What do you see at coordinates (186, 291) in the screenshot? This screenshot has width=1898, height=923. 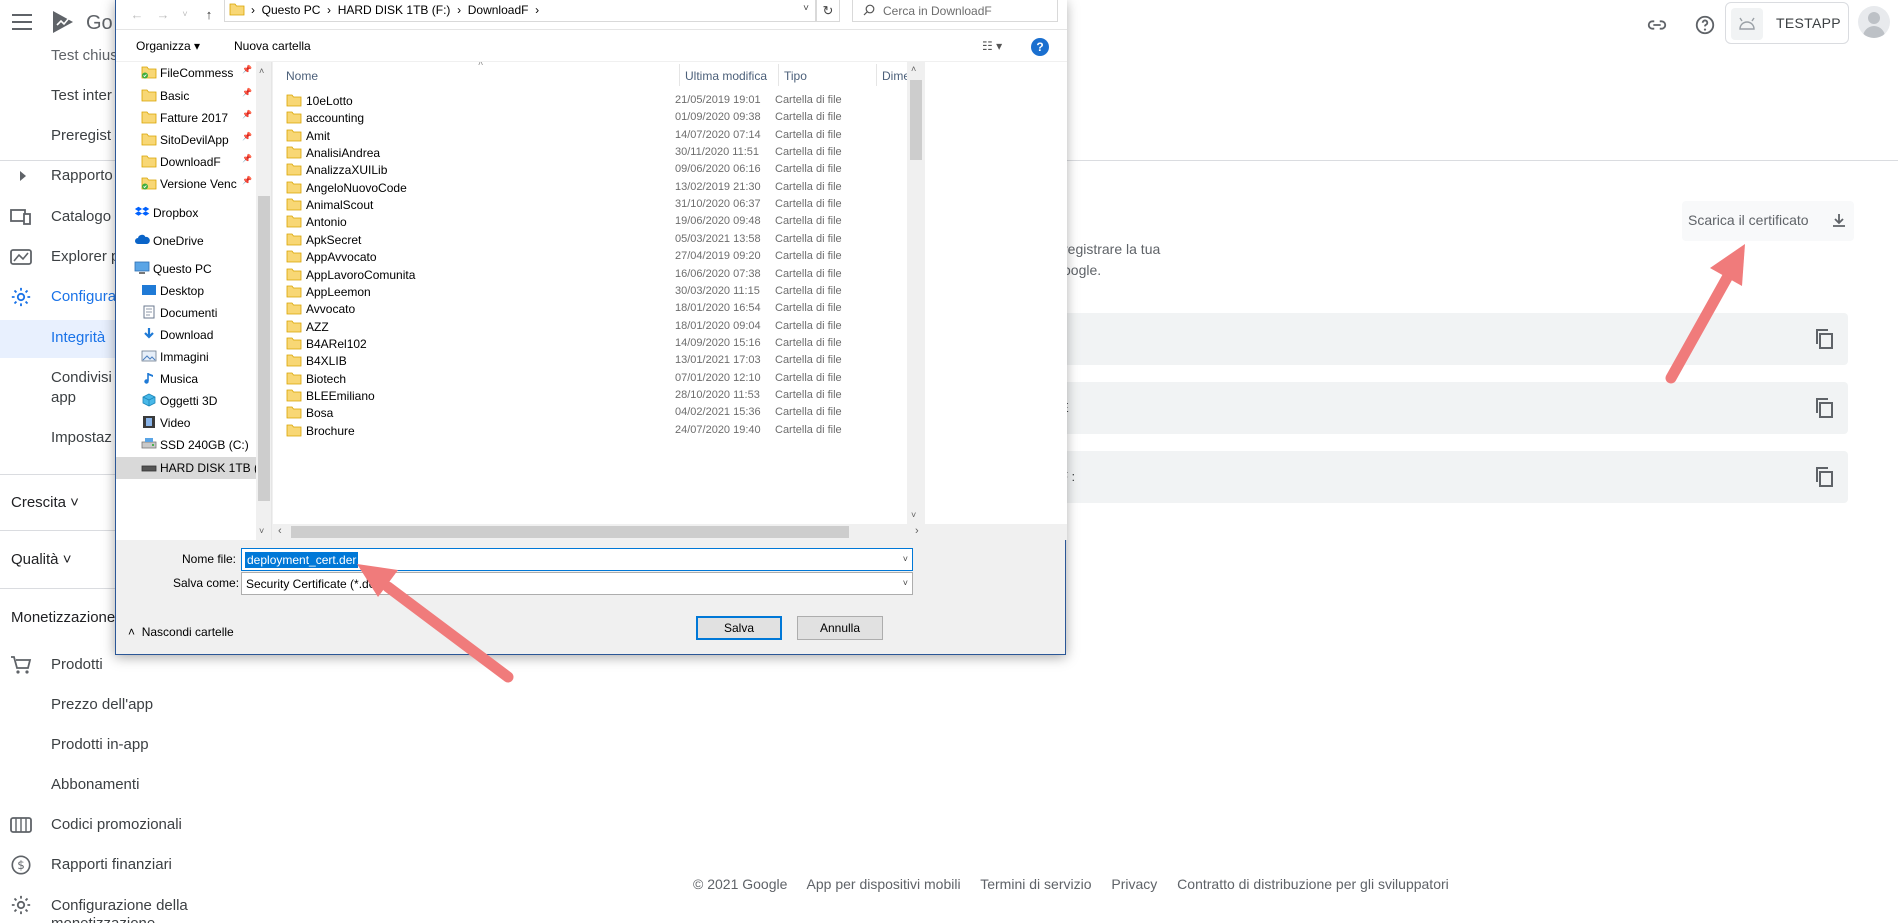 I see `tree-item-desktop: Desktop` at bounding box center [186, 291].